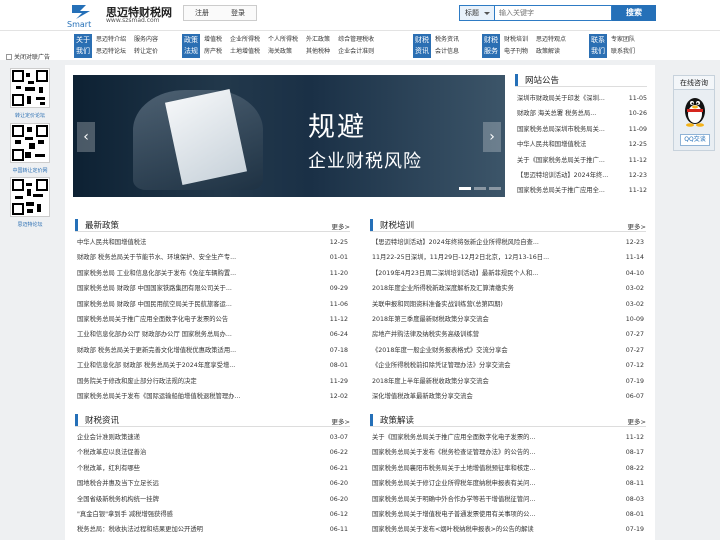 The image size is (720, 540). I want to click on list-item: 《企业所得税税前扣除凭证管理办法》分享交流会 07-12, so click(508, 365).